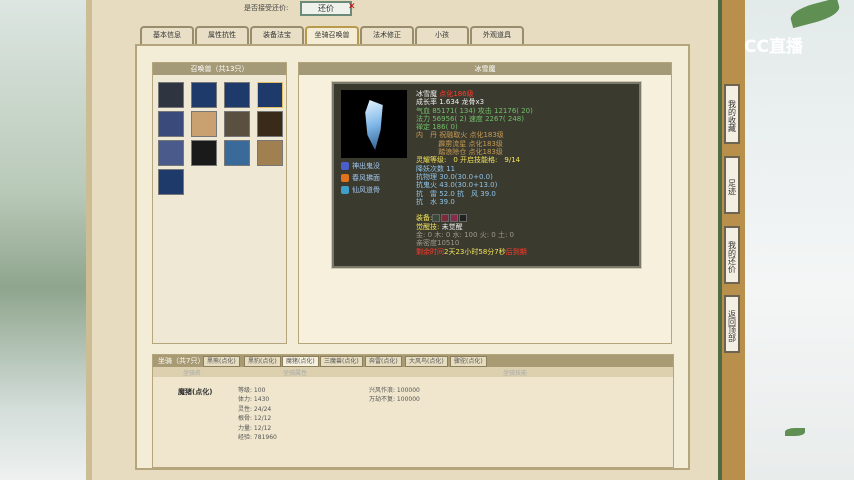  What do you see at coordinates (43, 240) in the screenshot?
I see `scenic-background-left` at bounding box center [43, 240].